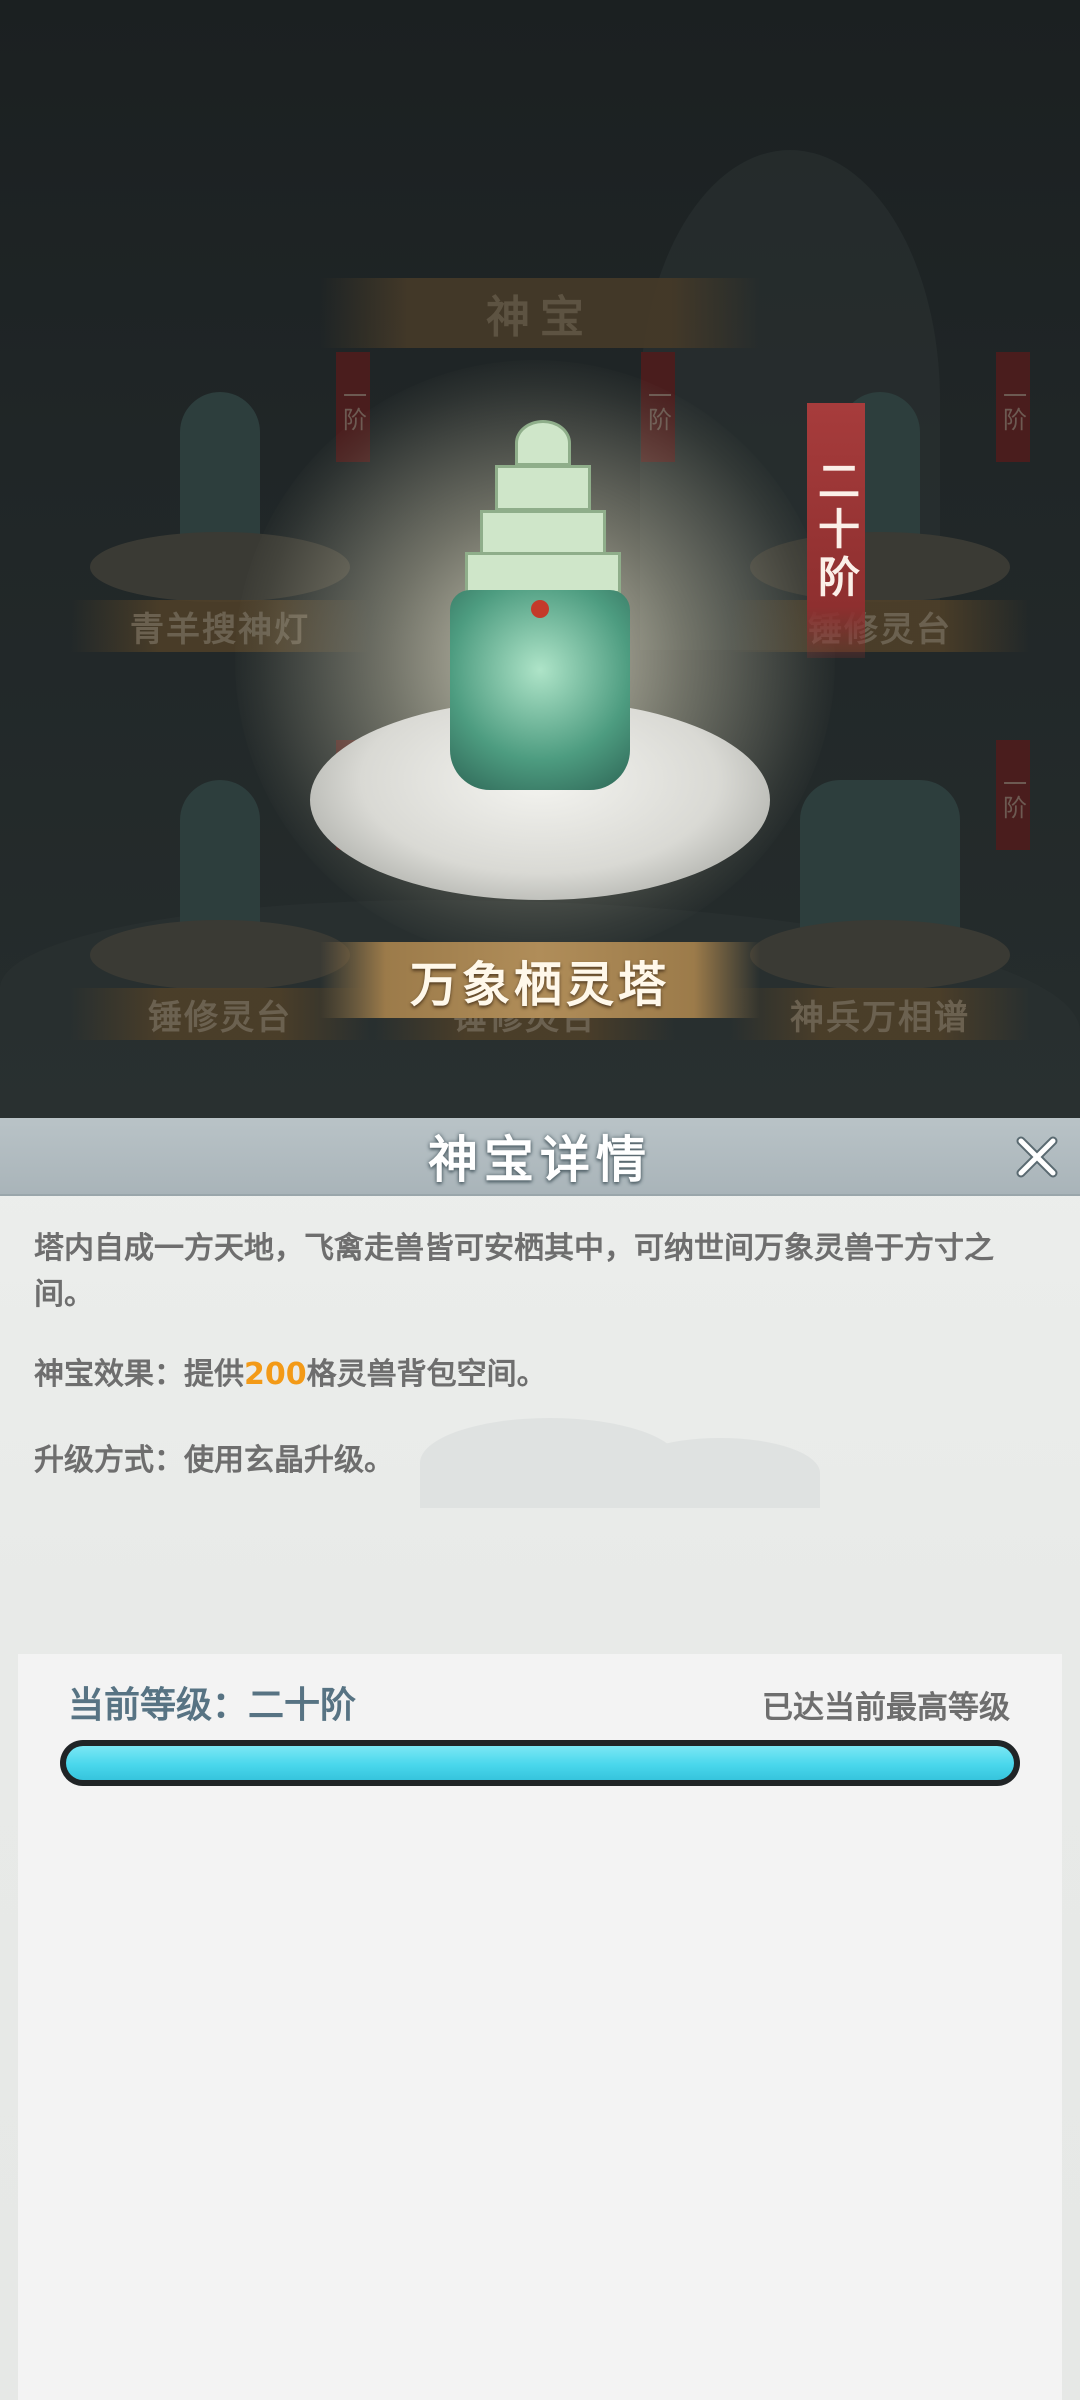 The height and width of the screenshot is (2400, 1080). Describe the element at coordinates (880, 1014) in the screenshot. I see `treasure-name: 神兵万相谱` at that location.